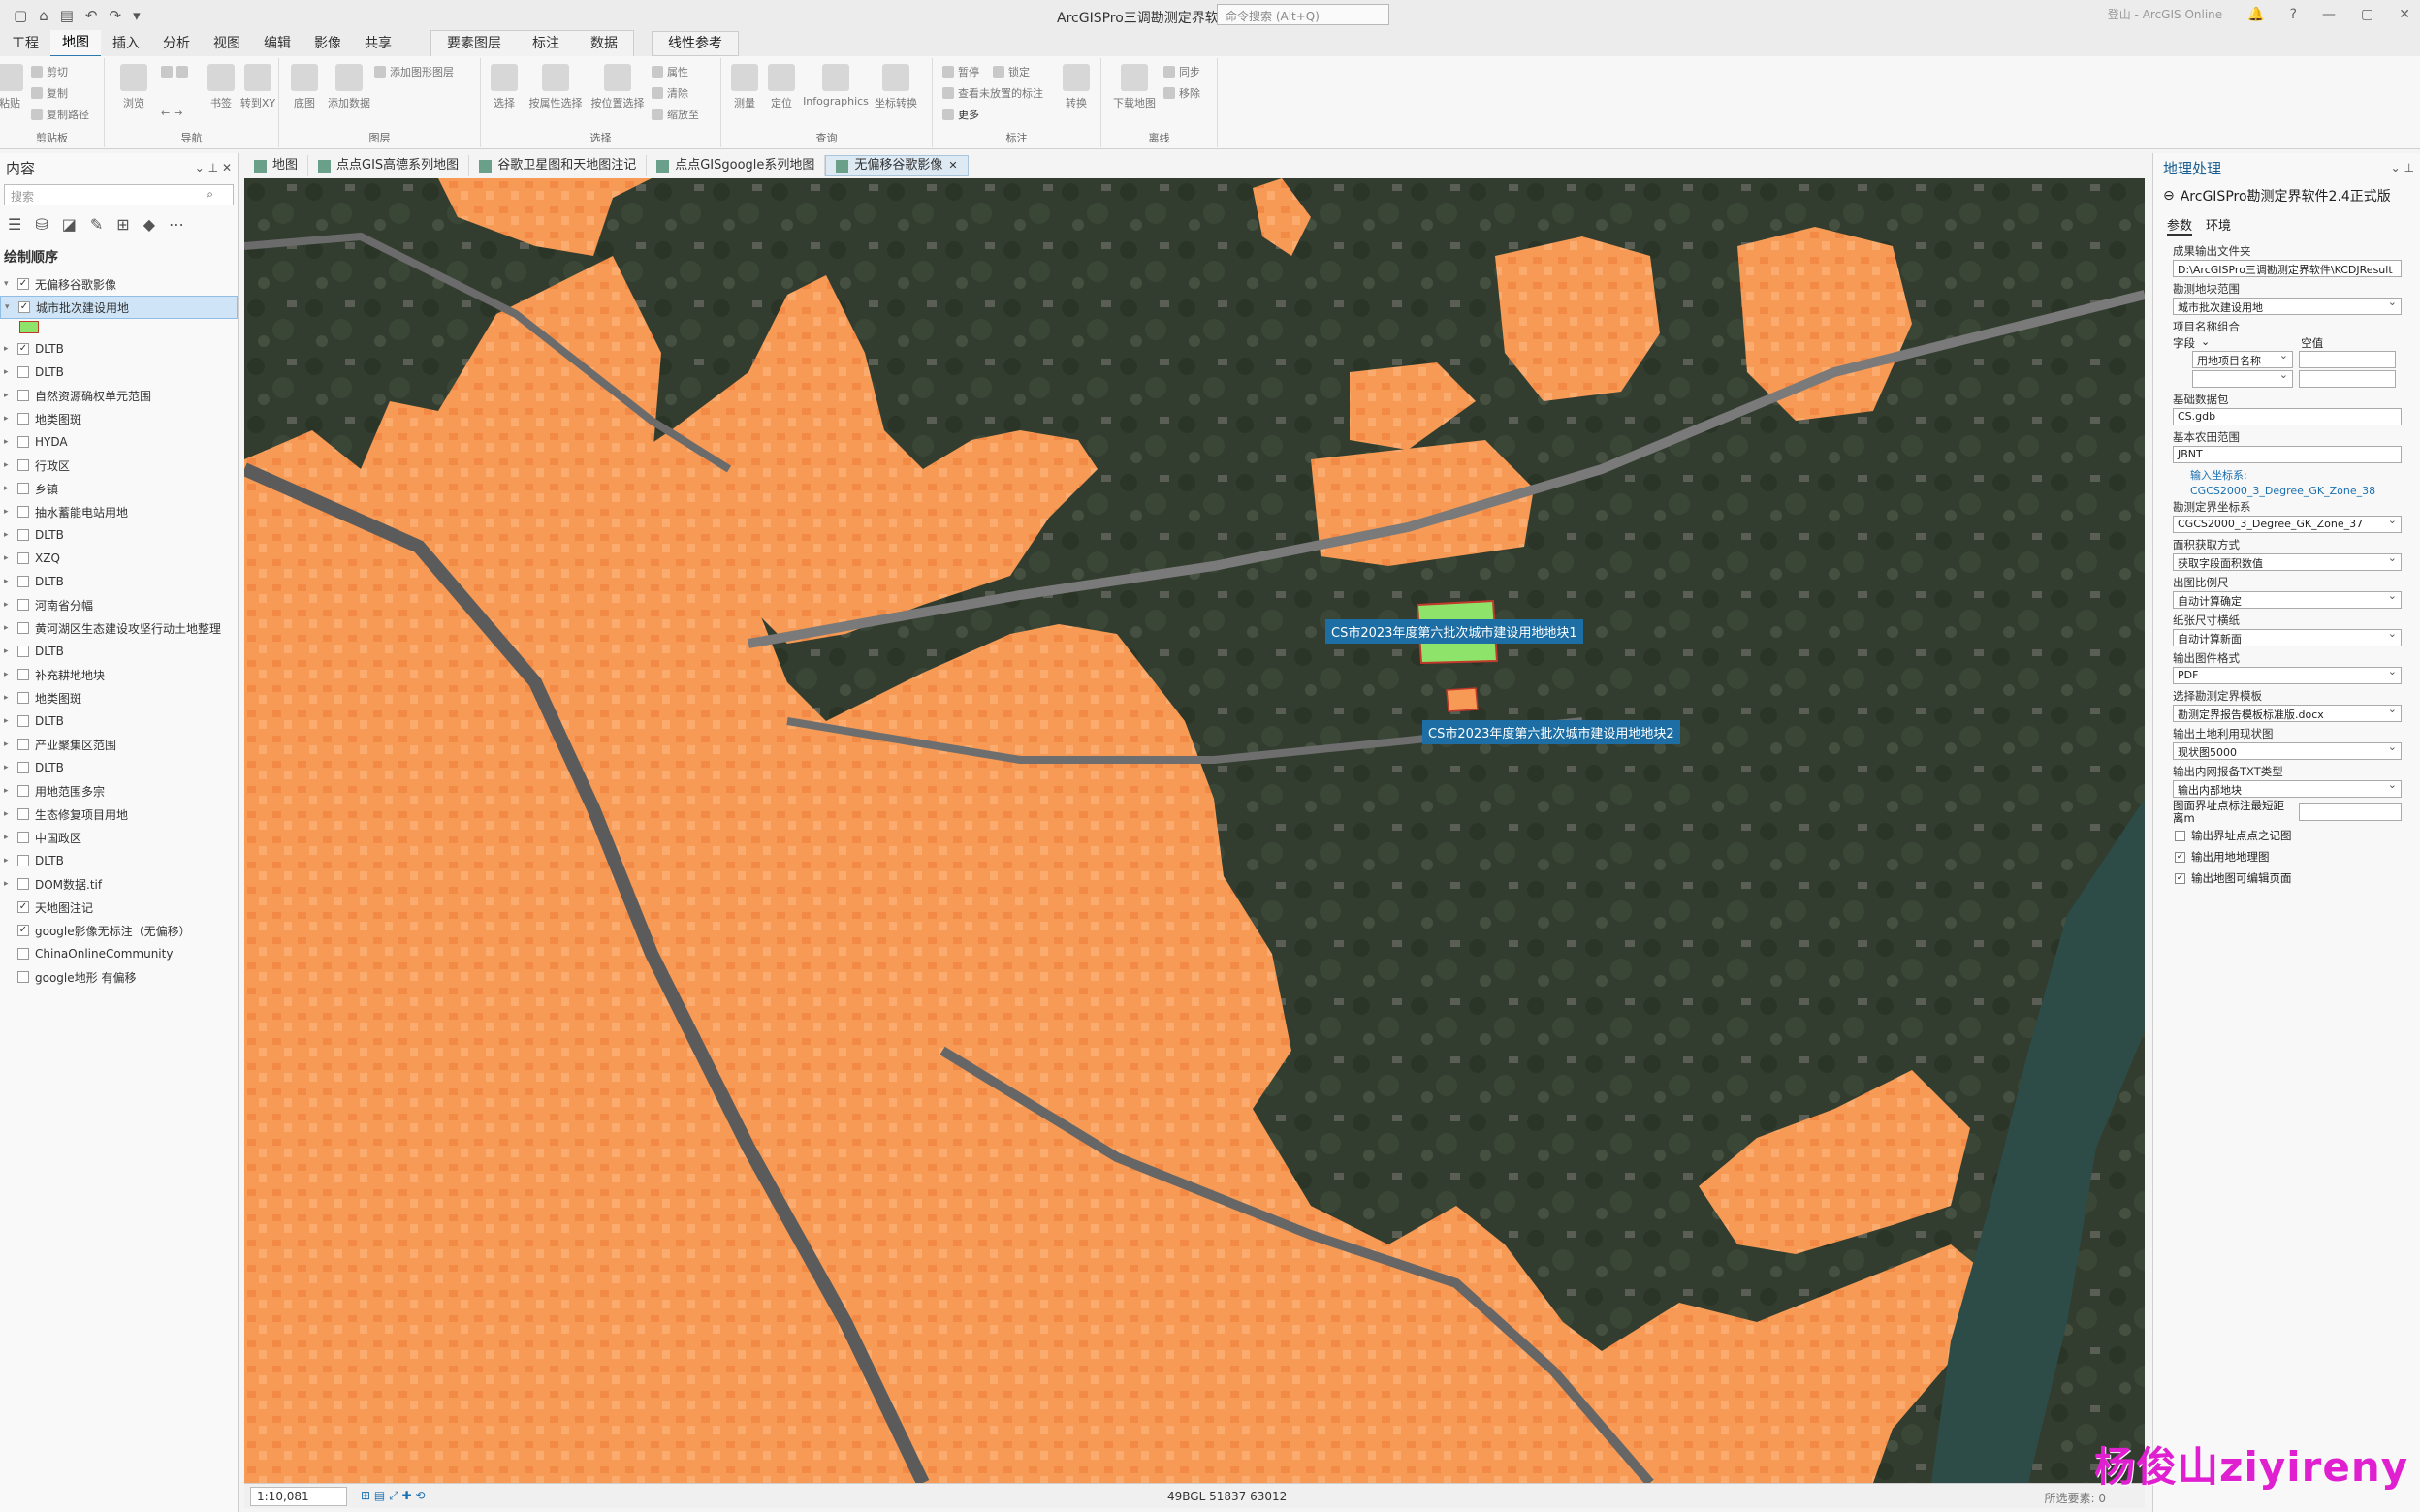 This screenshot has width=2420, height=1512. I want to click on goto-xy-button: 转到XY, so click(258, 87).